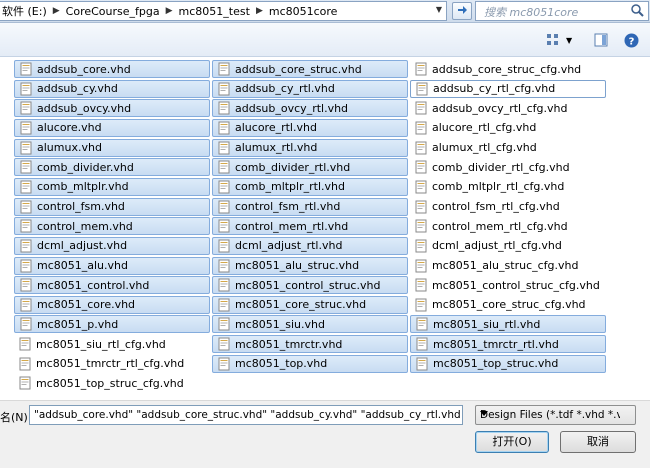 This screenshot has width=650, height=468. I want to click on file-item: addsub_cy.vhd, so click(112, 88).